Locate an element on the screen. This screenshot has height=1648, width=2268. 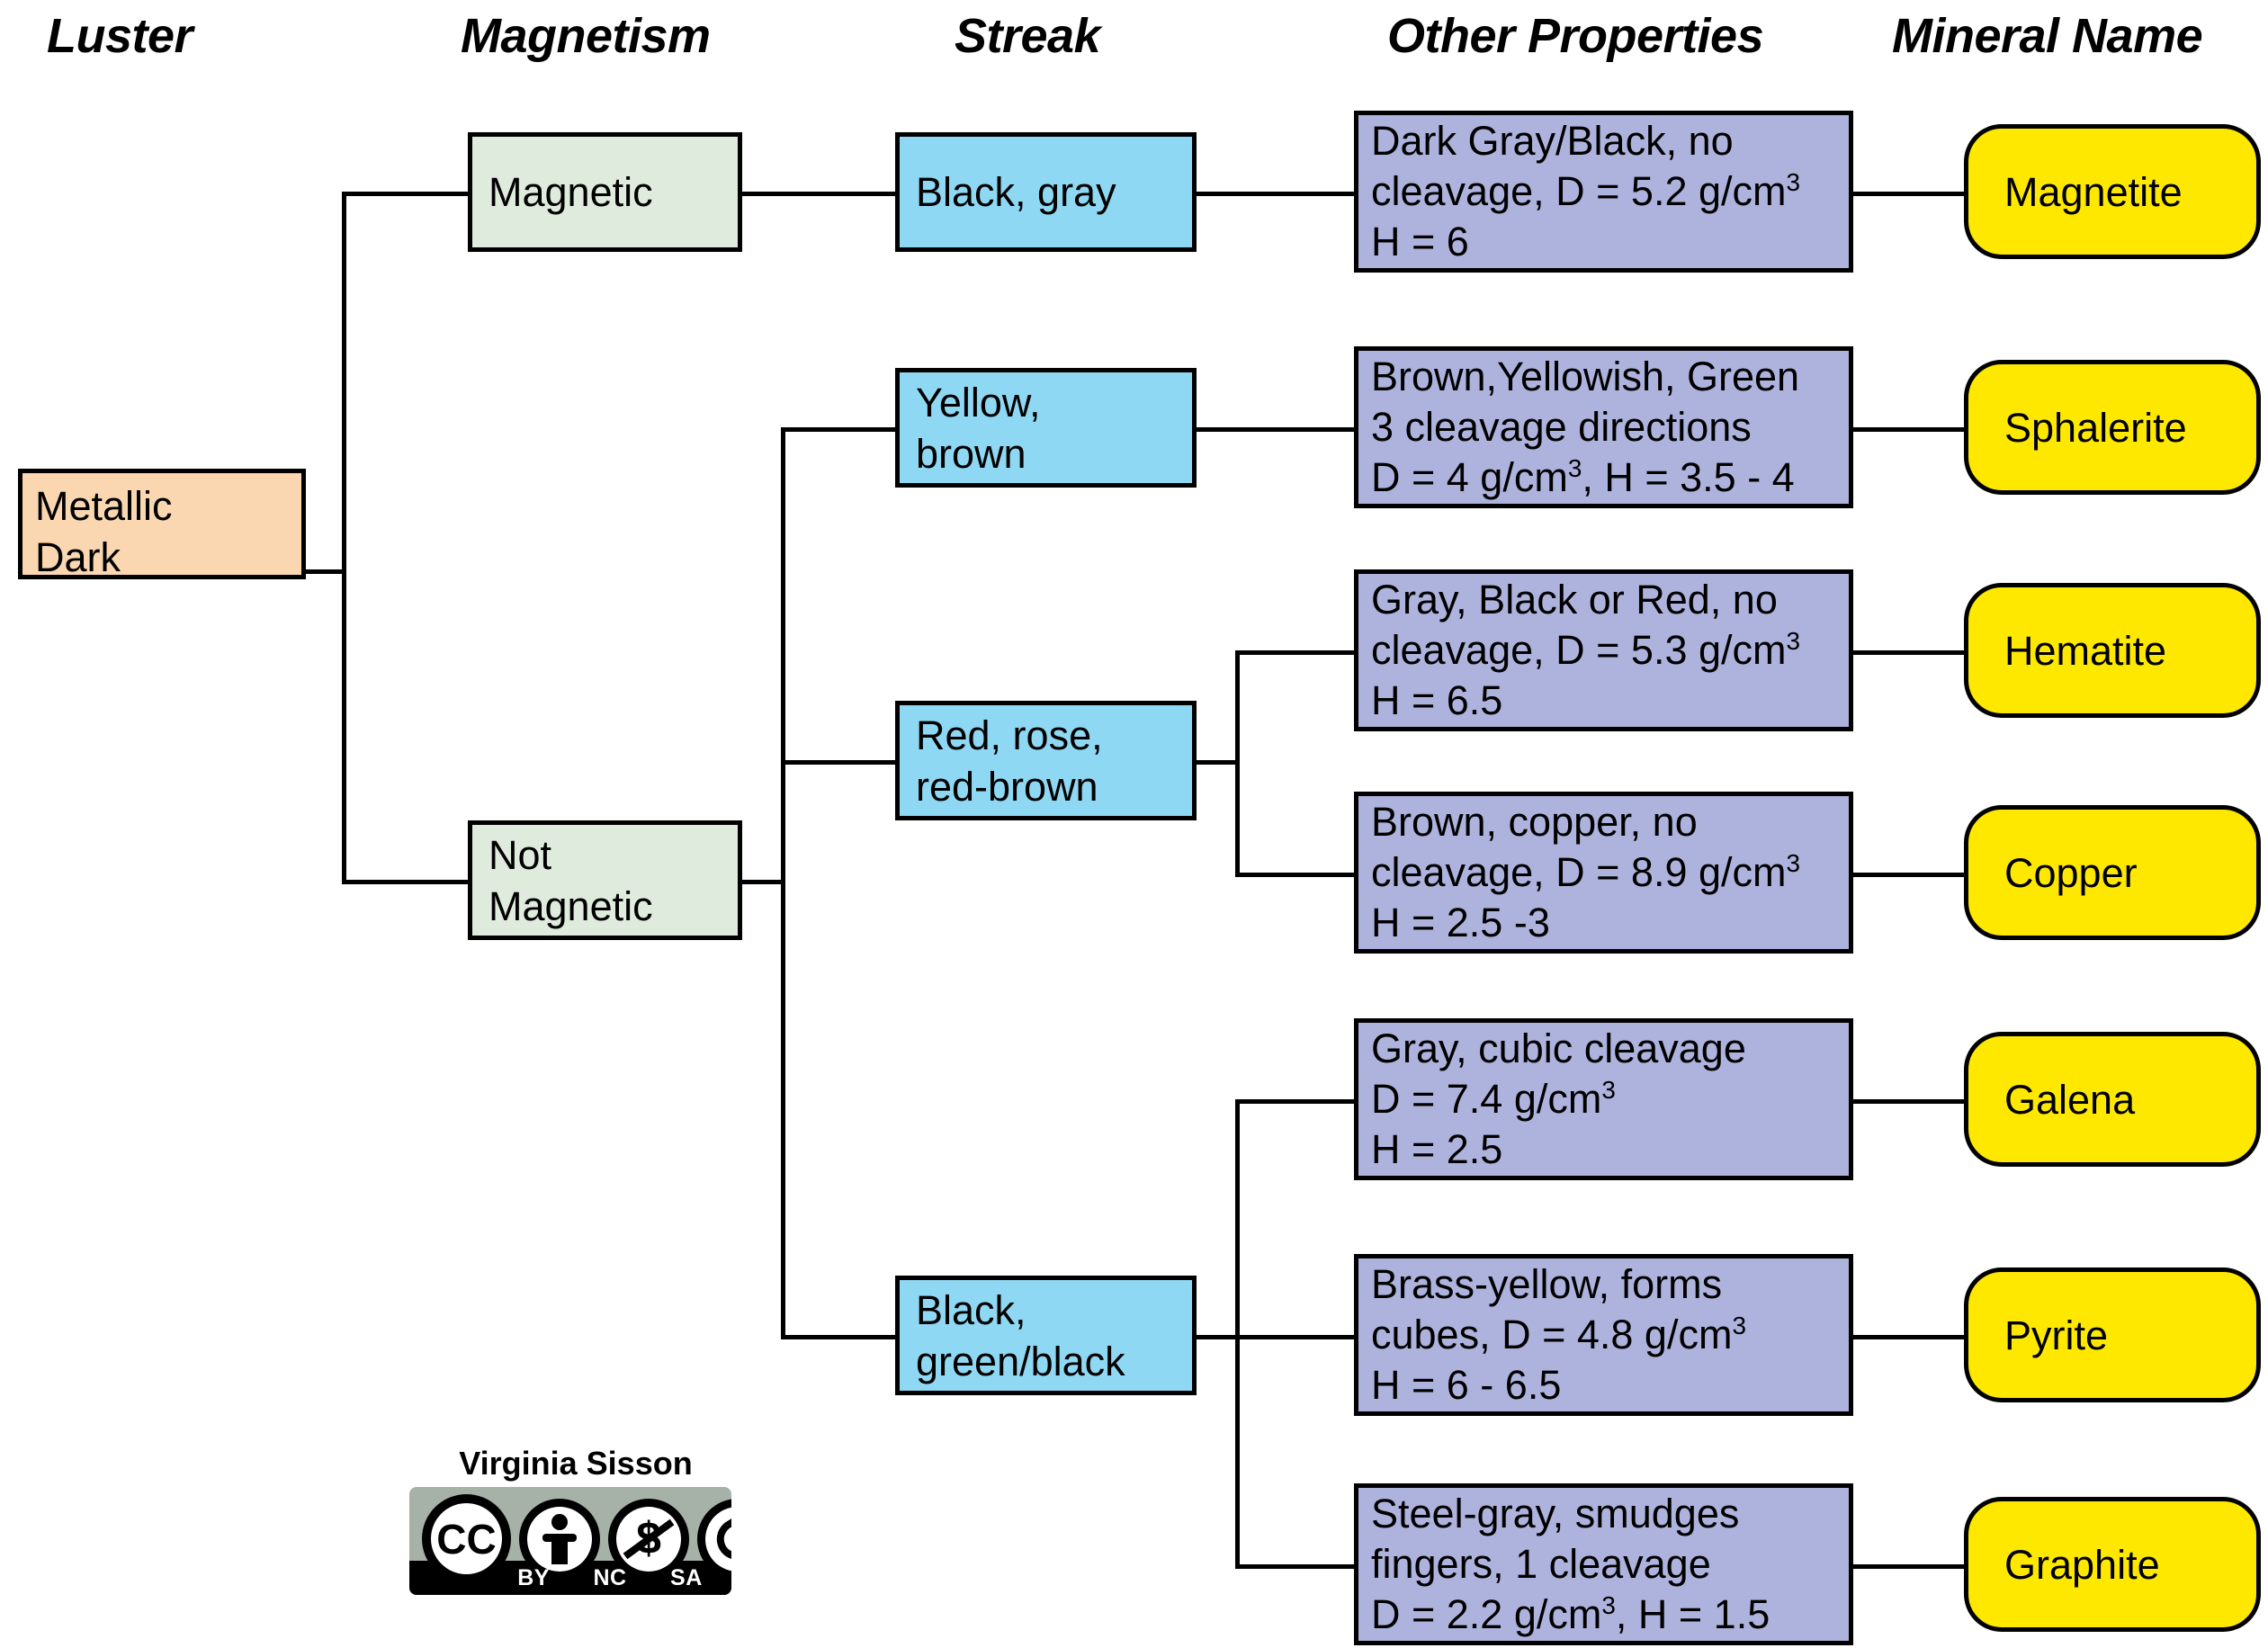
node-luster-metallic-dark: Metallic Dark is located at coordinates (162, 524).